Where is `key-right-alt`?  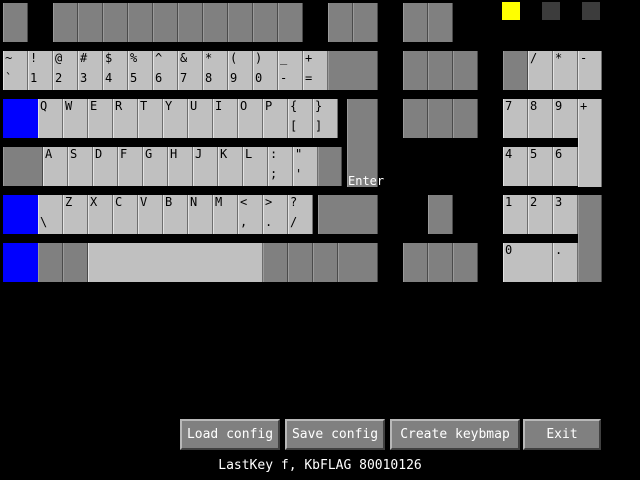 key-right-alt is located at coordinates (275, 262).